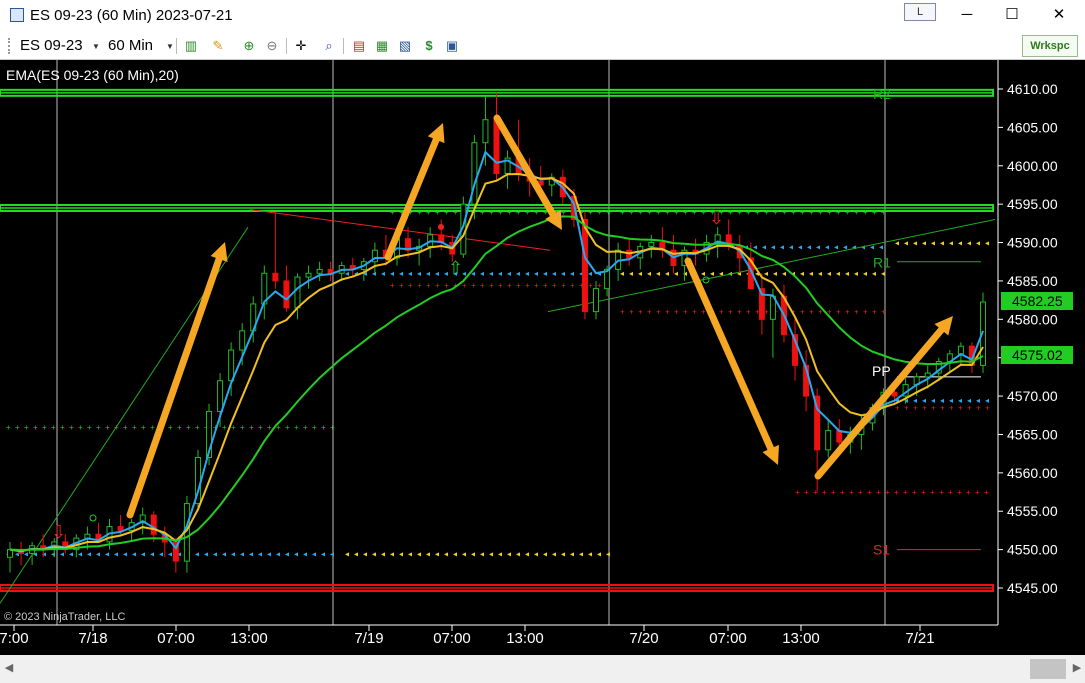 The image size is (1085, 683). What do you see at coordinates (96, 46) in the screenshot?
I see `instrument-dropdown-icon: ▼` at bounding box center [96, 46].